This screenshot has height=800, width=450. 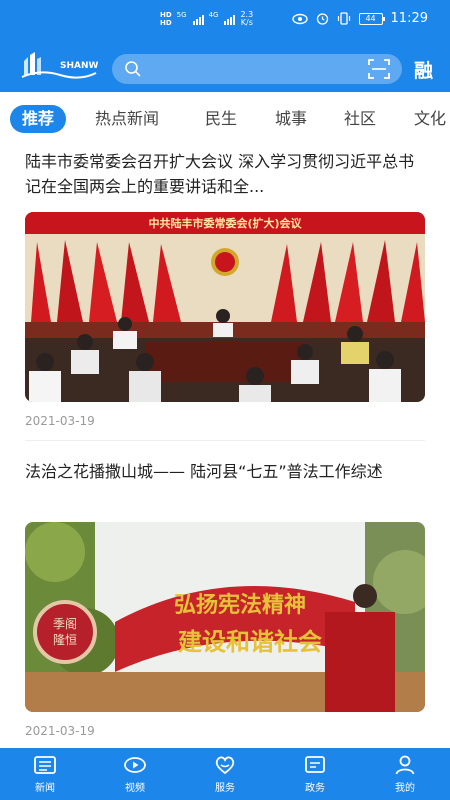 I want to click on video-icon, so click(x=135, y=765).